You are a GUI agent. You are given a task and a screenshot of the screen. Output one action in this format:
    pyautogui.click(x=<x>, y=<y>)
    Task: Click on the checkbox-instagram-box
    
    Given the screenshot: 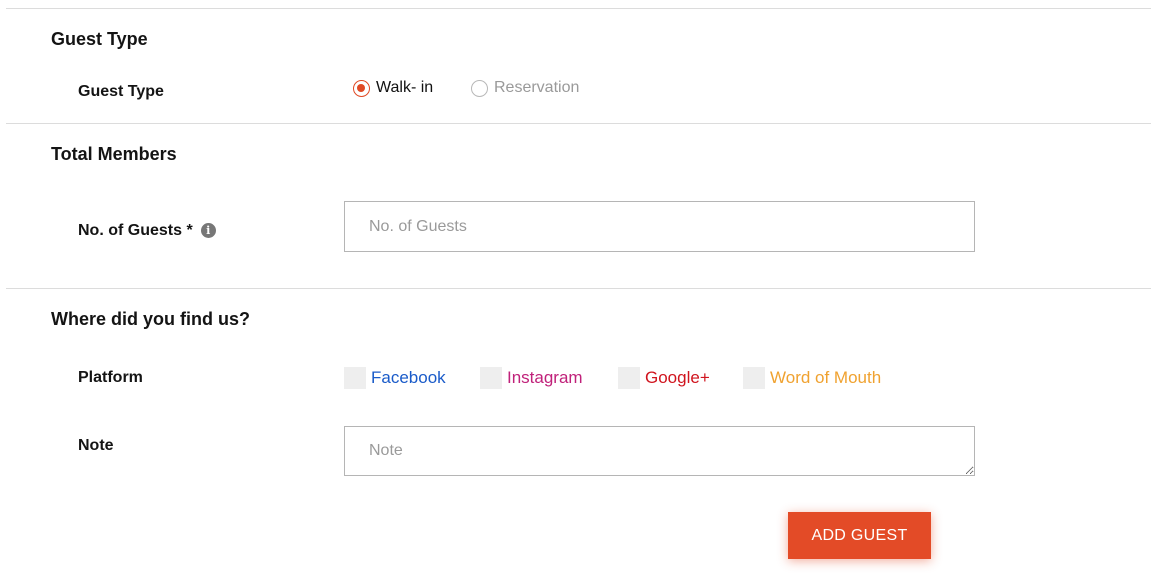 What is the action you would take?
    pyautogui.click(x=491, y=378)
    